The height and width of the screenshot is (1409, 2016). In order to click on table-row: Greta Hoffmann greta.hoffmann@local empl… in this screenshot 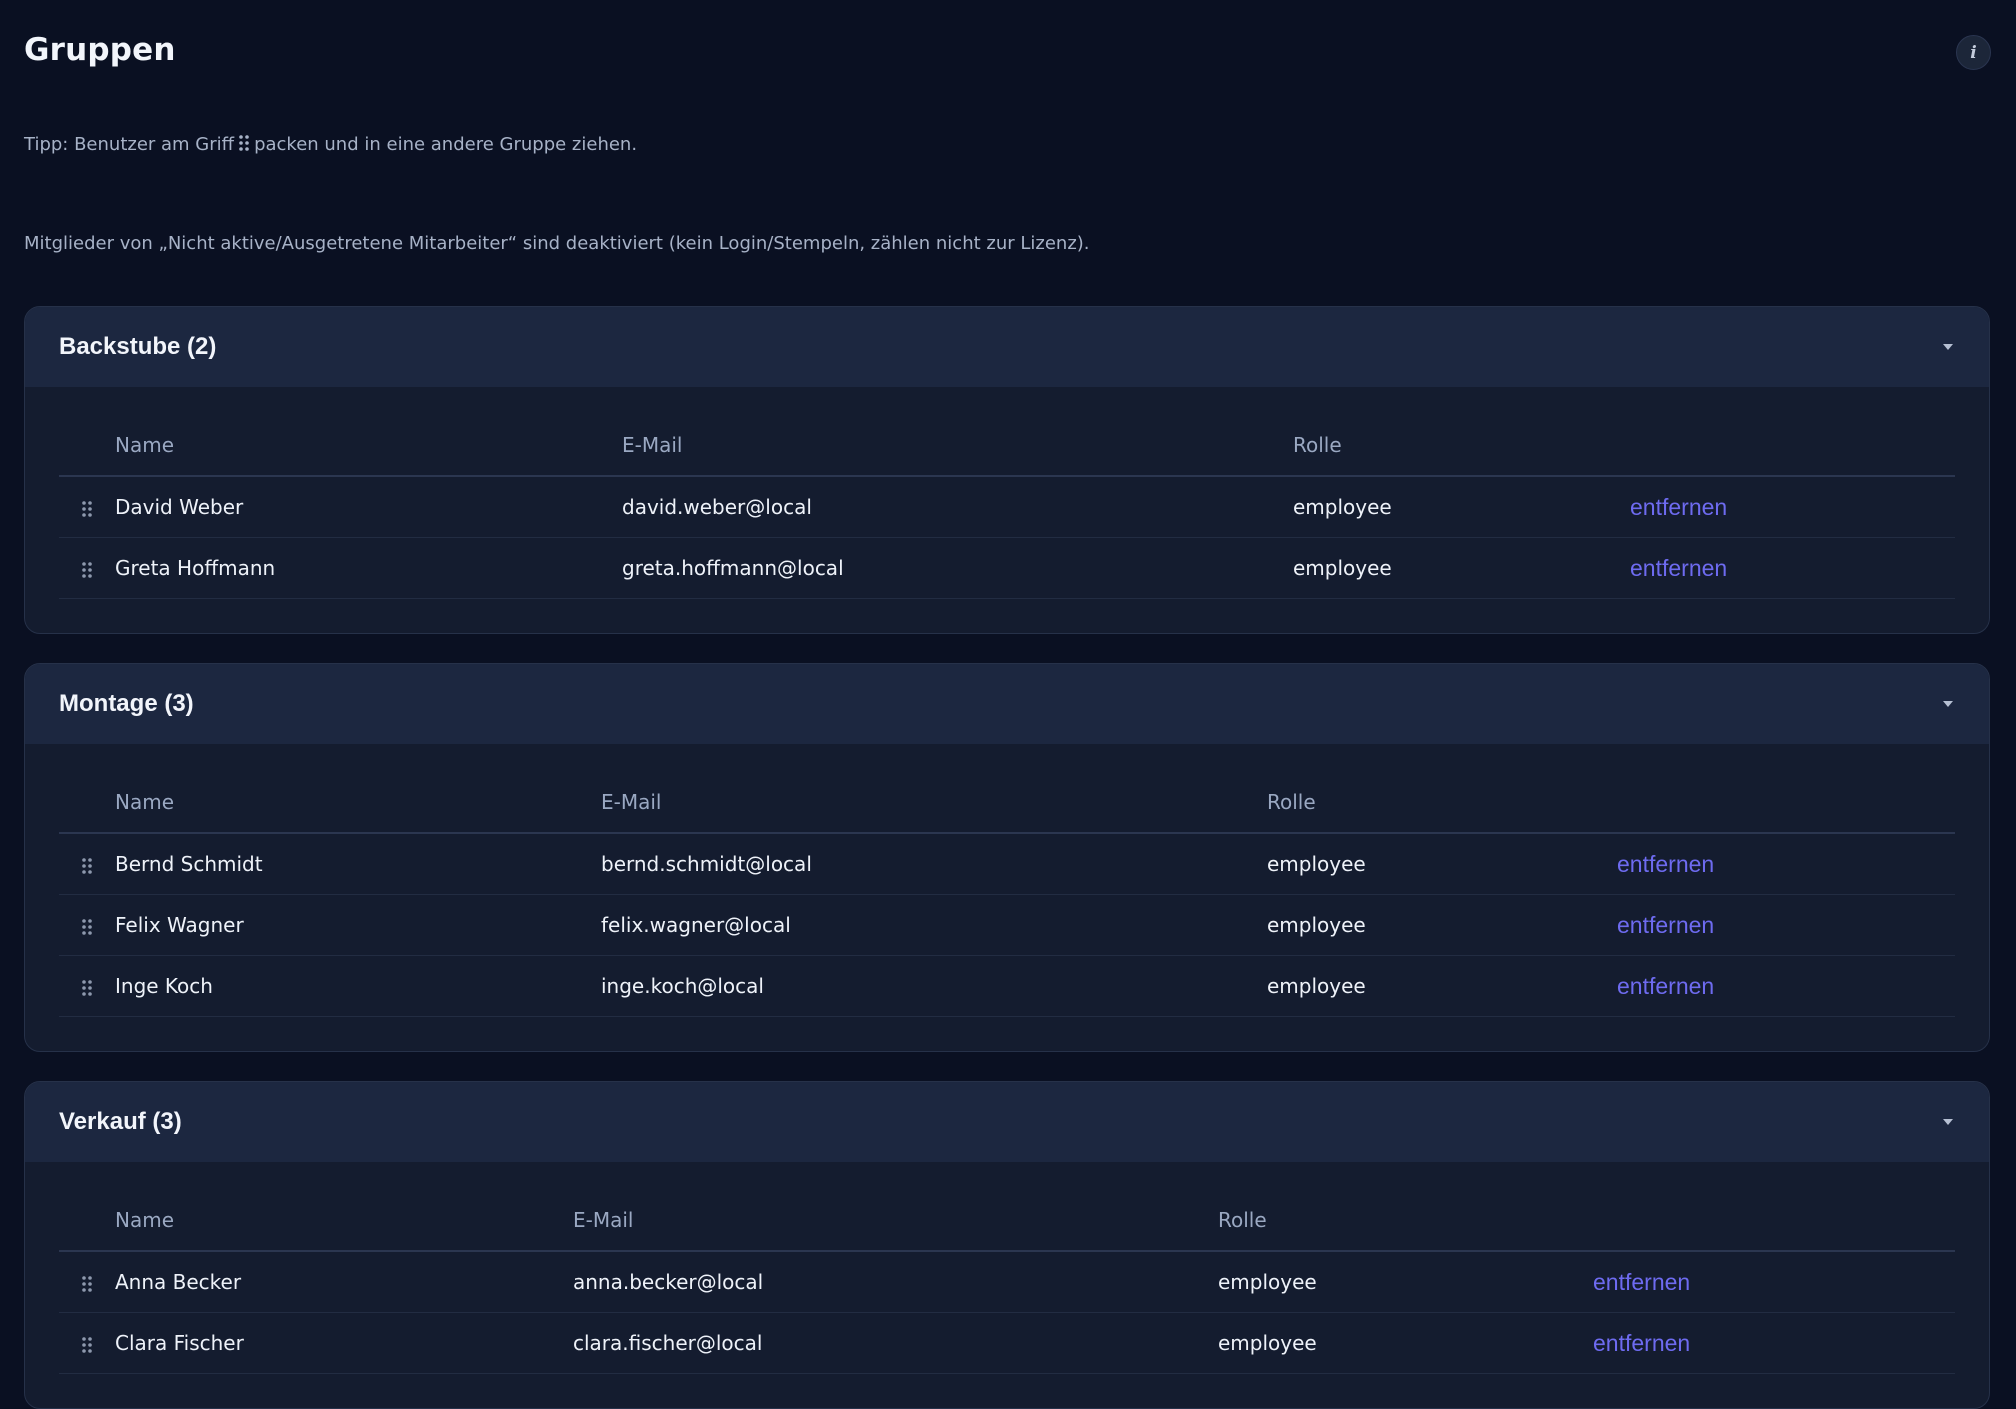, I will do `click(1007, 568)`.